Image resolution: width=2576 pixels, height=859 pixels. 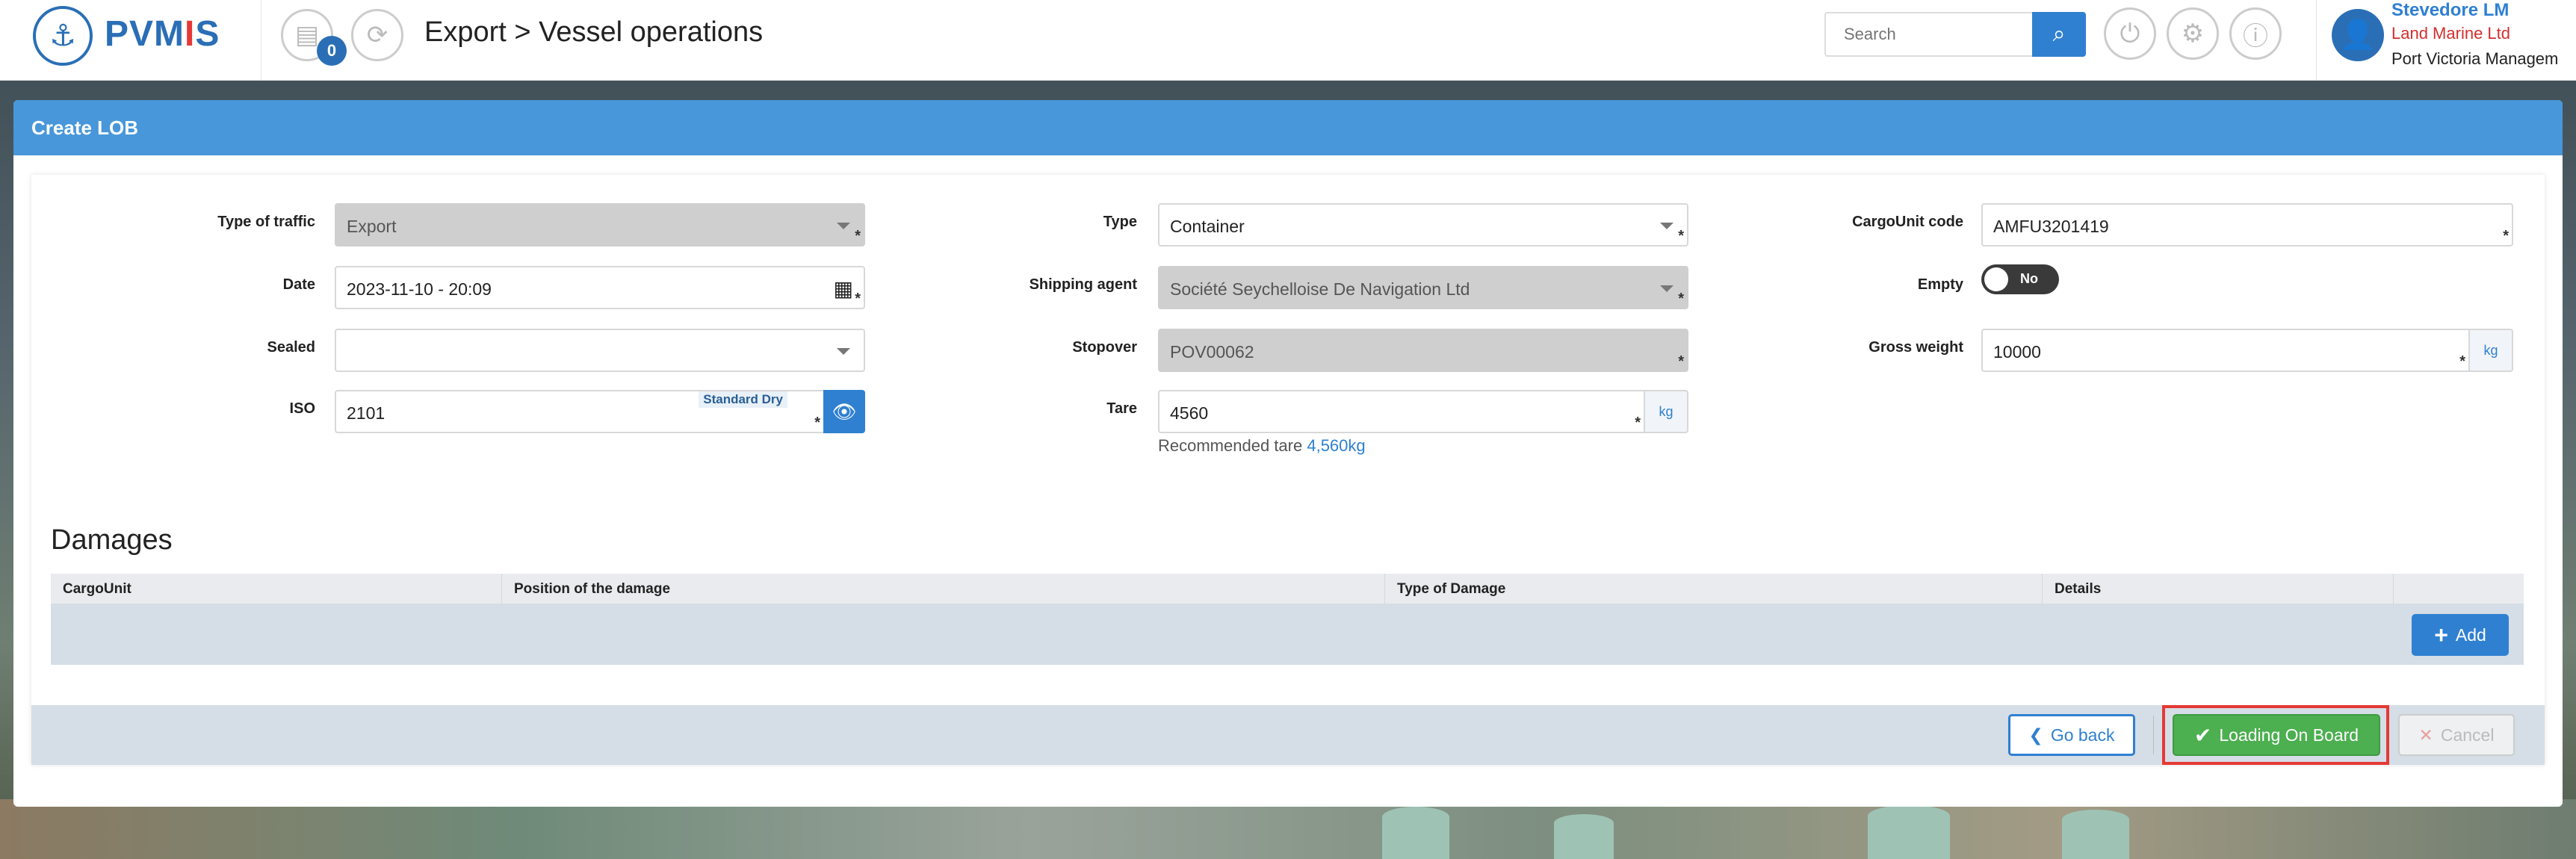 I want to click on search-button: ⌕, so click(x=2059, y=34).